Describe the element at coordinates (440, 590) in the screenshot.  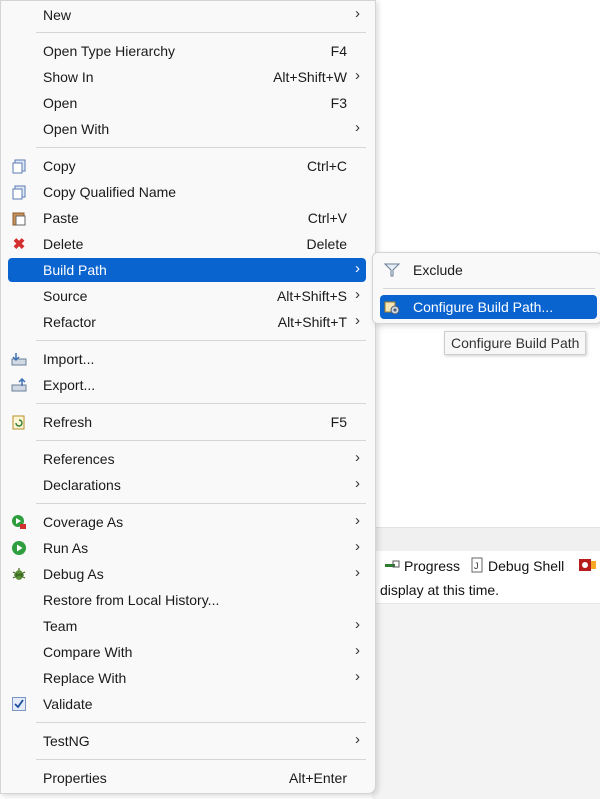
I see `view-message: display at this time.` at that location.